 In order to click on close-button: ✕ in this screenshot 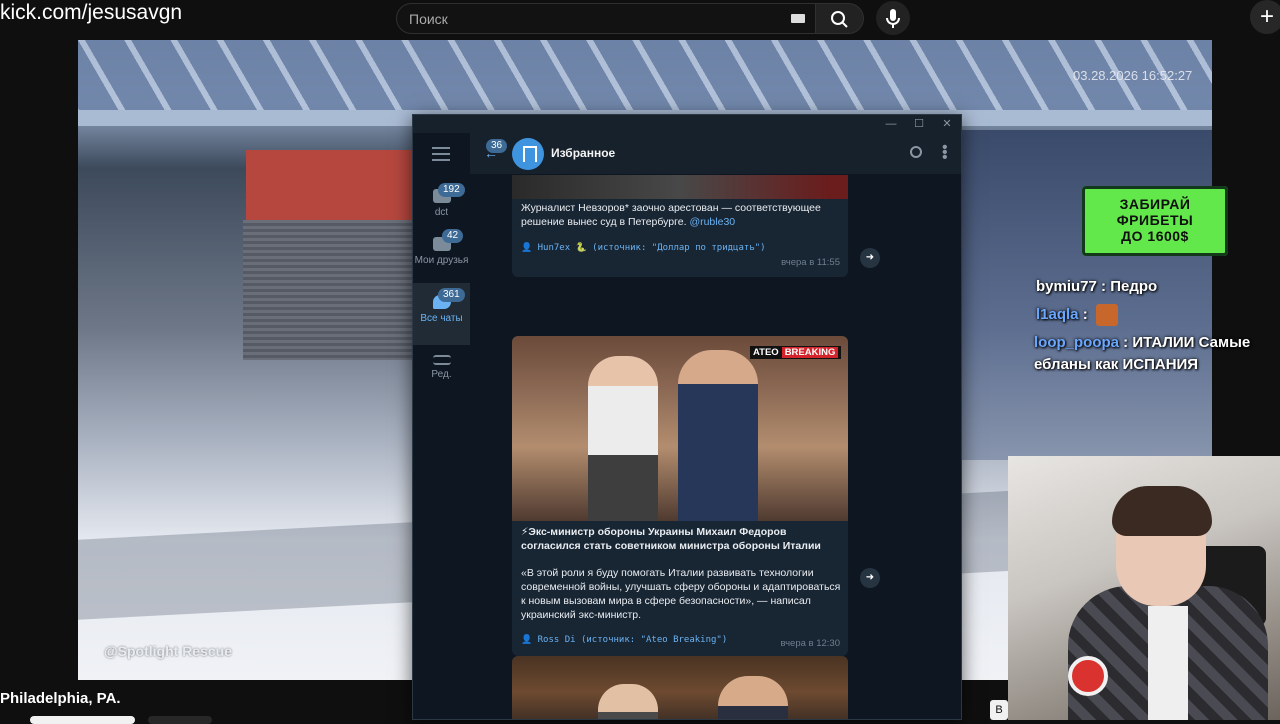, I will do `click(947, 124)`.